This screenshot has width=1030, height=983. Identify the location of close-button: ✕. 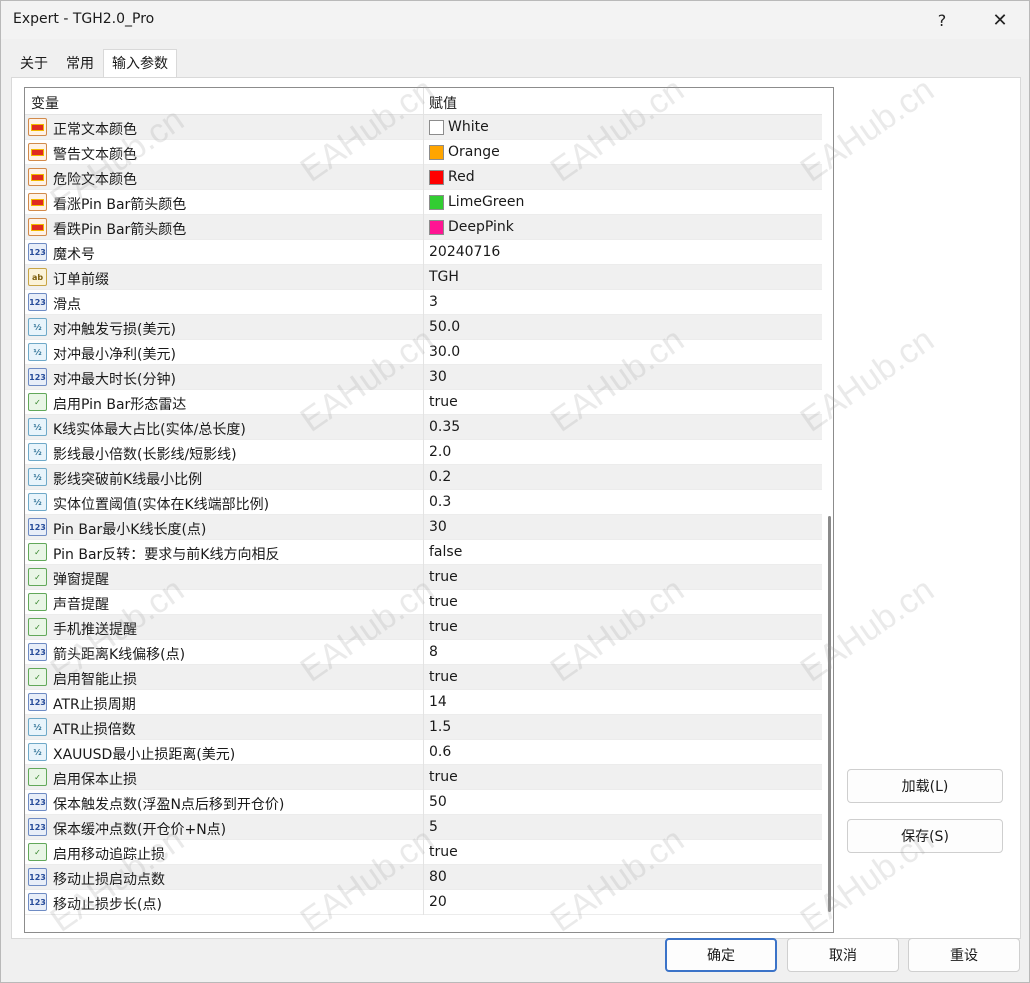
(1000, 20).